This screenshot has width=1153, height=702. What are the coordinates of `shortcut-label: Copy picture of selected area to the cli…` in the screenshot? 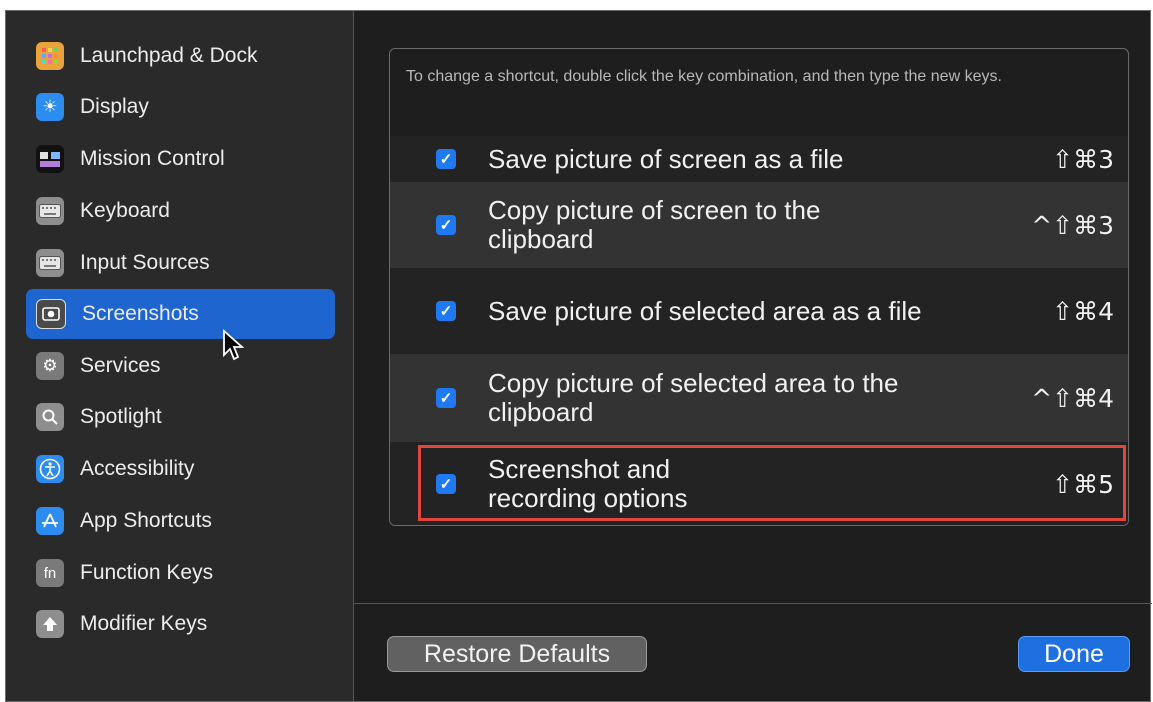 It's located at (693, 397).